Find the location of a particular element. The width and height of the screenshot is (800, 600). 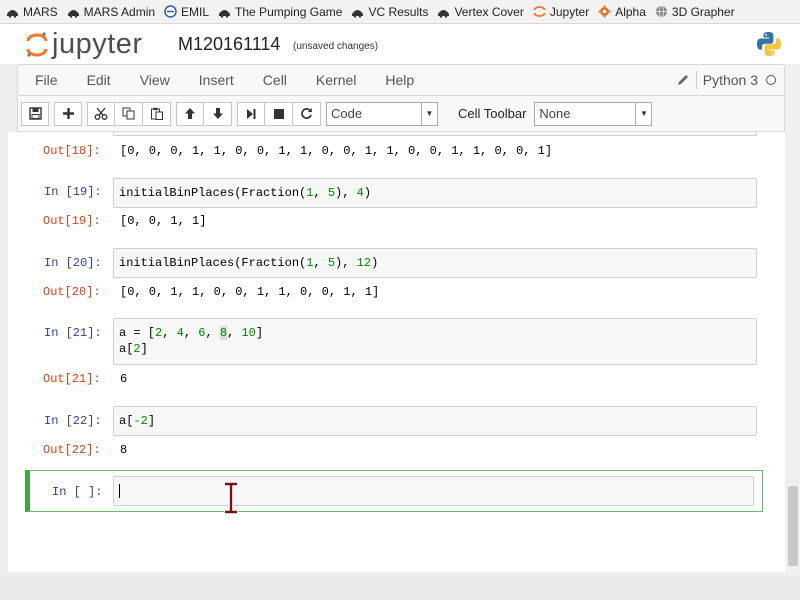

bookmark-jupyter: Jupyter is located at coordinates (561, 12).